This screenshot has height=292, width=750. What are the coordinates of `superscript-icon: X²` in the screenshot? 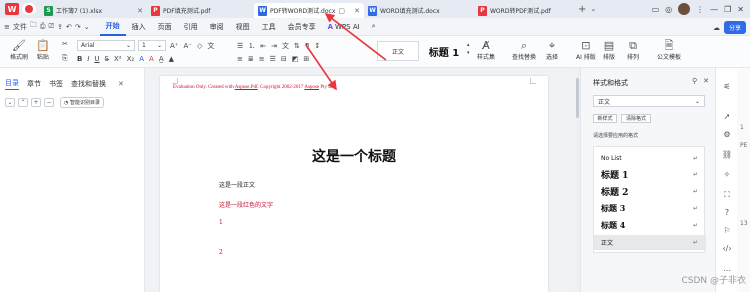 It's located at (118, 59).